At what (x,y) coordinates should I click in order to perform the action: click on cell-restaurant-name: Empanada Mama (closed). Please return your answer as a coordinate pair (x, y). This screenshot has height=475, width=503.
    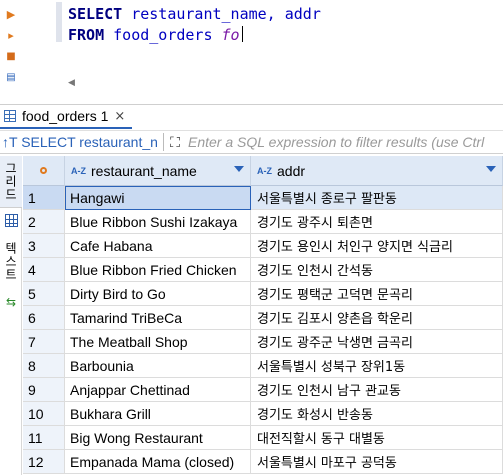
    Looking at the image, I should click on (158, 462).